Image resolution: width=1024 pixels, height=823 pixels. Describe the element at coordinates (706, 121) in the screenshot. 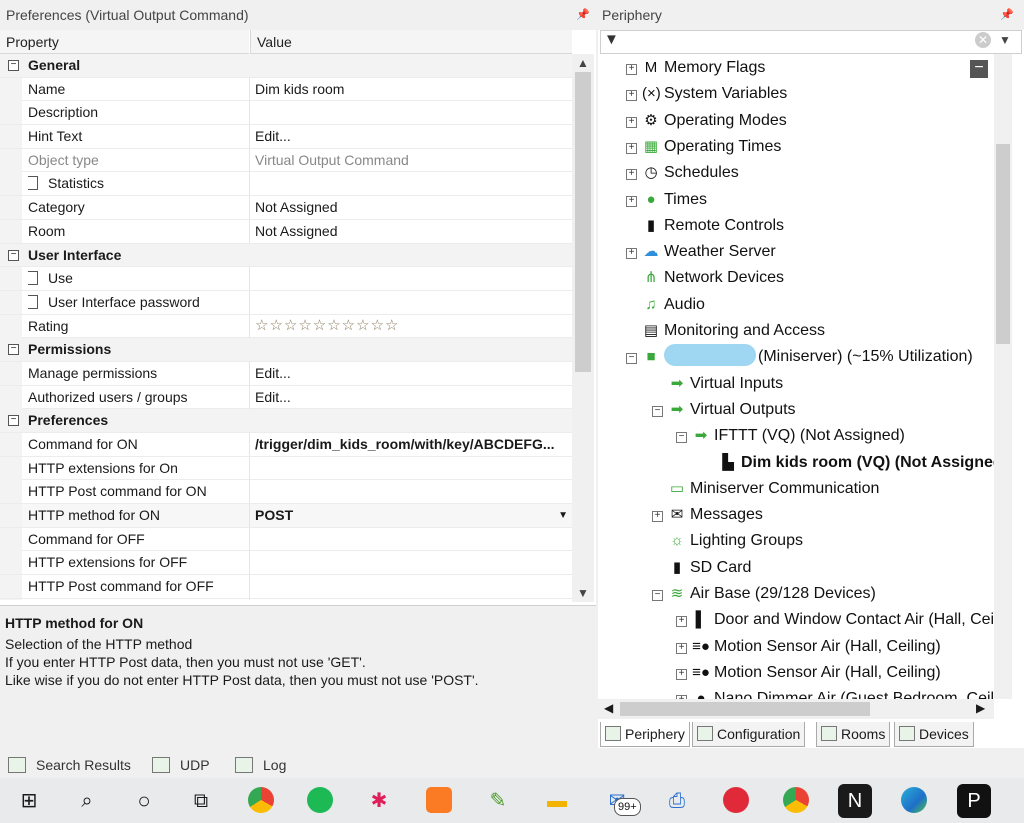

I see `tree-node: + ⚙ Operating Modes` at that location.